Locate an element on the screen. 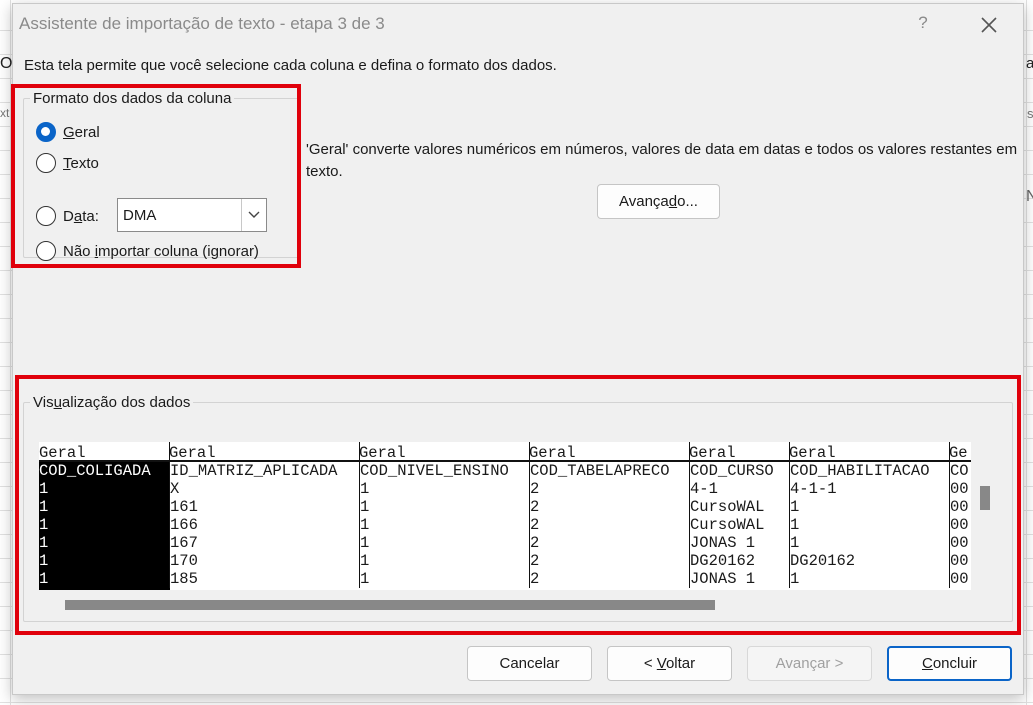  preview-column-1: Geral COD_COLIGADA 1 1 1 1 1 1 is located at coordinates (104, 516).